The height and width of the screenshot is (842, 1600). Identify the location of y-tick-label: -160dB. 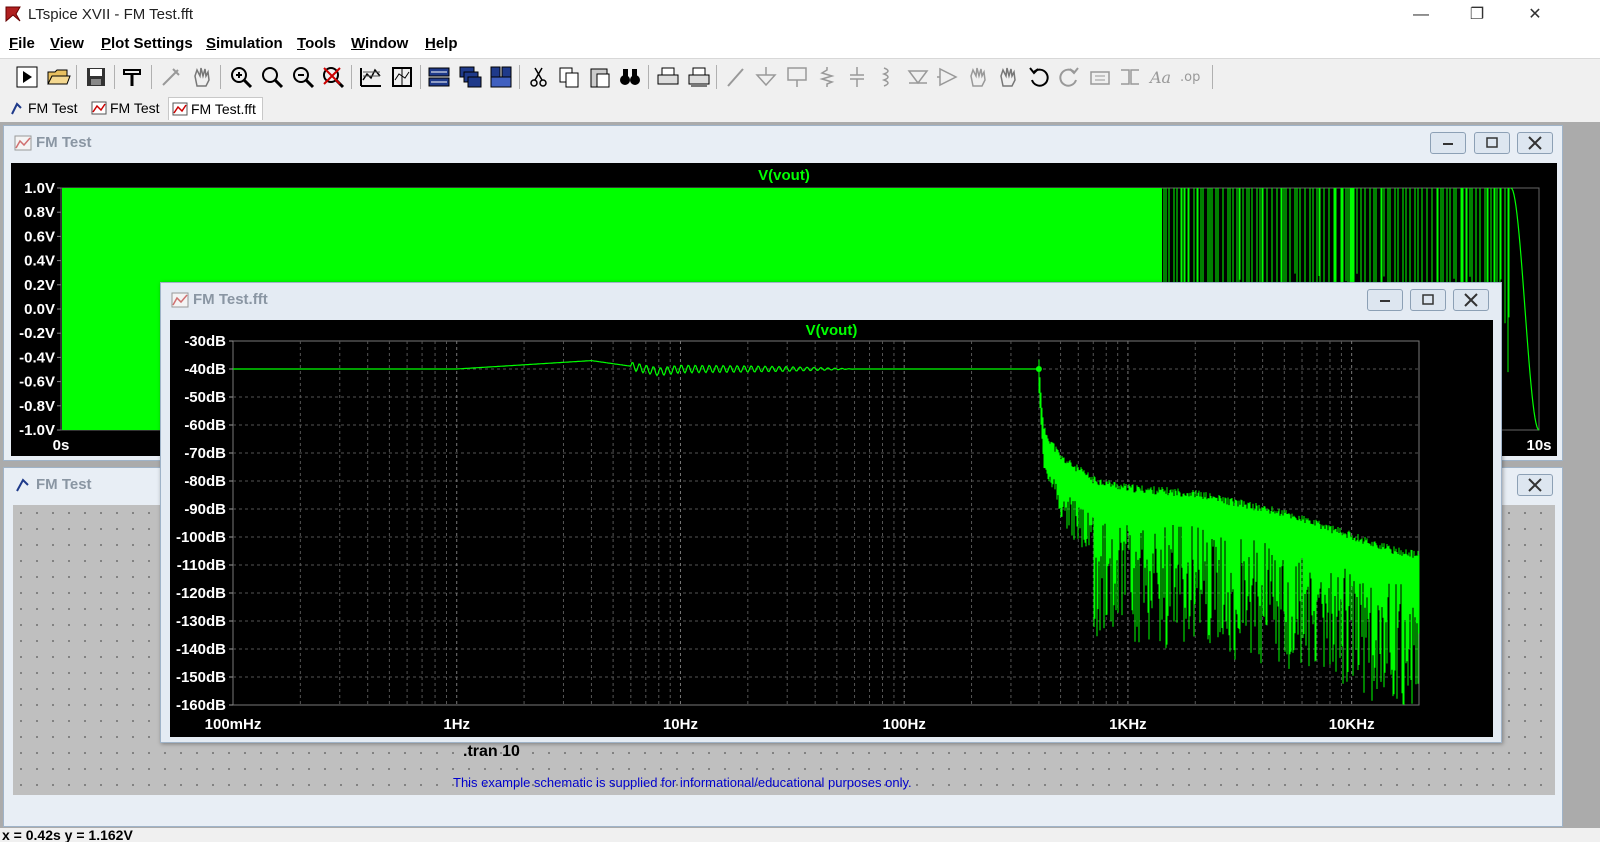
(201, 705).